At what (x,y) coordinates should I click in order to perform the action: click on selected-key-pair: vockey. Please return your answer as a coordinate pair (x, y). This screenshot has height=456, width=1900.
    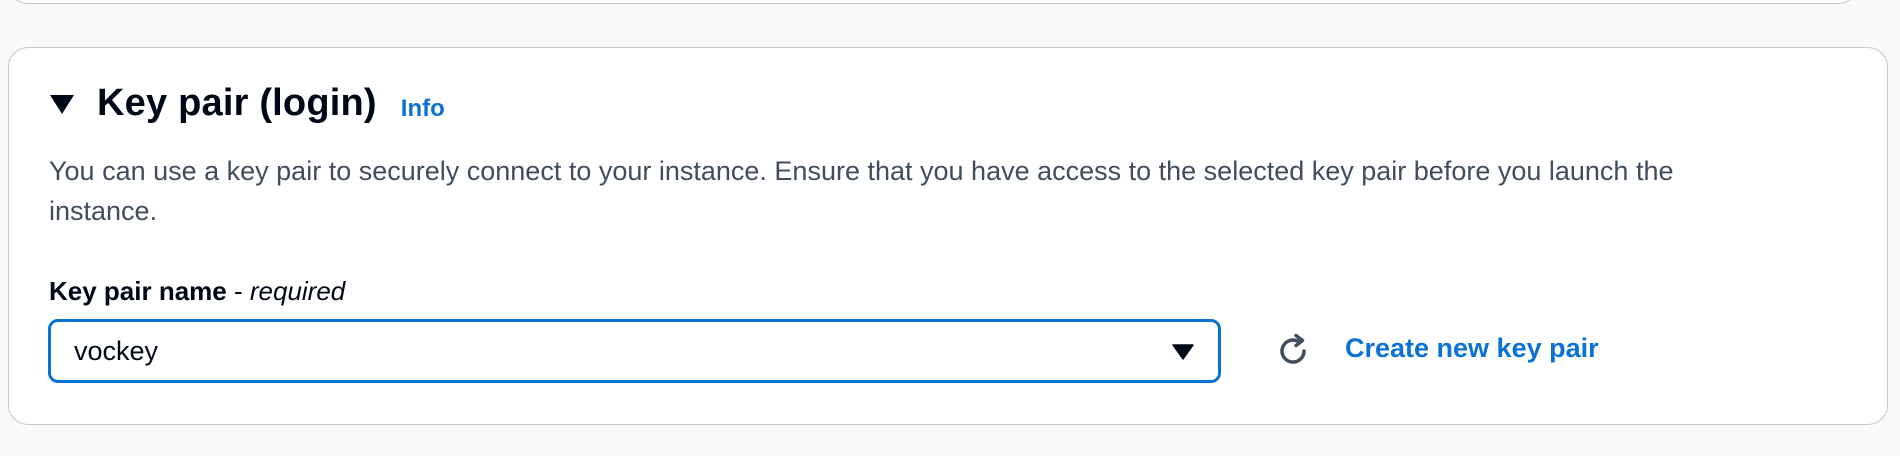
    Looking at the image, I should click on (116, 350).